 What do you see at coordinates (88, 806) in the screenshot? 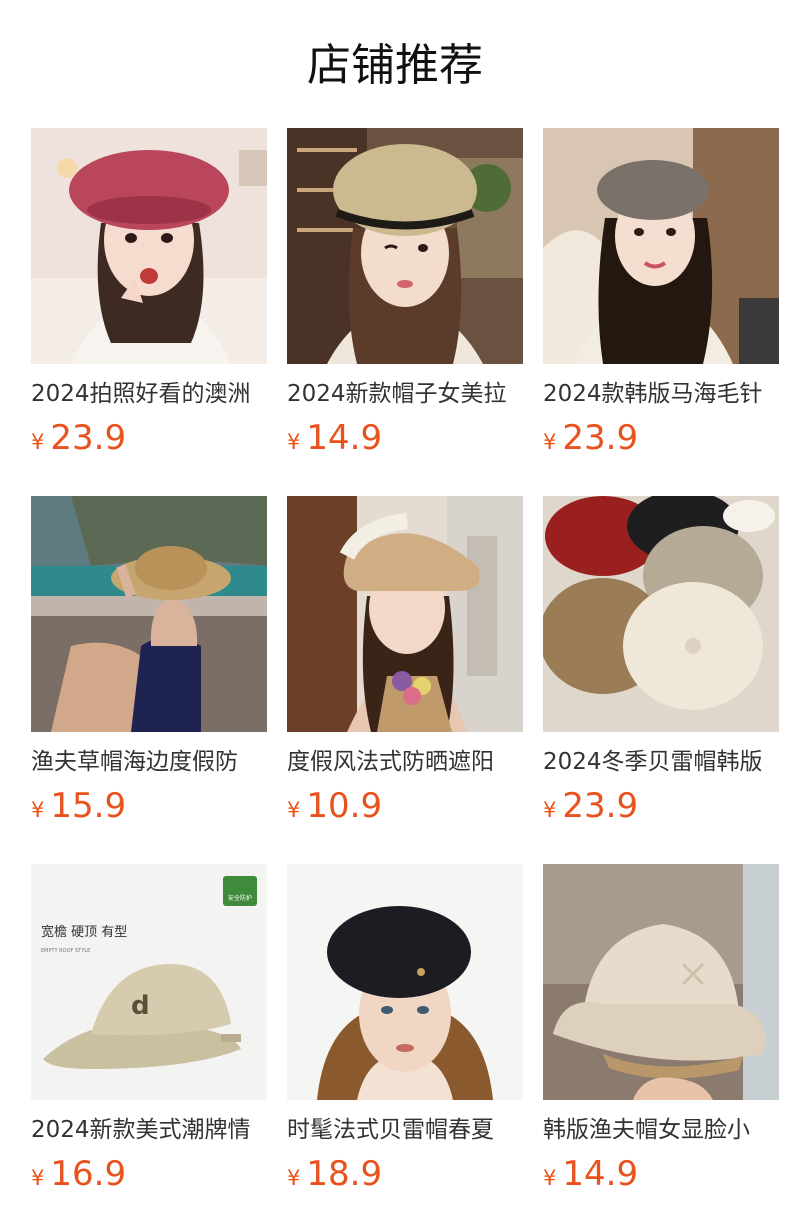
I see `price-value: 15.9` at bounding box center [88, 806].